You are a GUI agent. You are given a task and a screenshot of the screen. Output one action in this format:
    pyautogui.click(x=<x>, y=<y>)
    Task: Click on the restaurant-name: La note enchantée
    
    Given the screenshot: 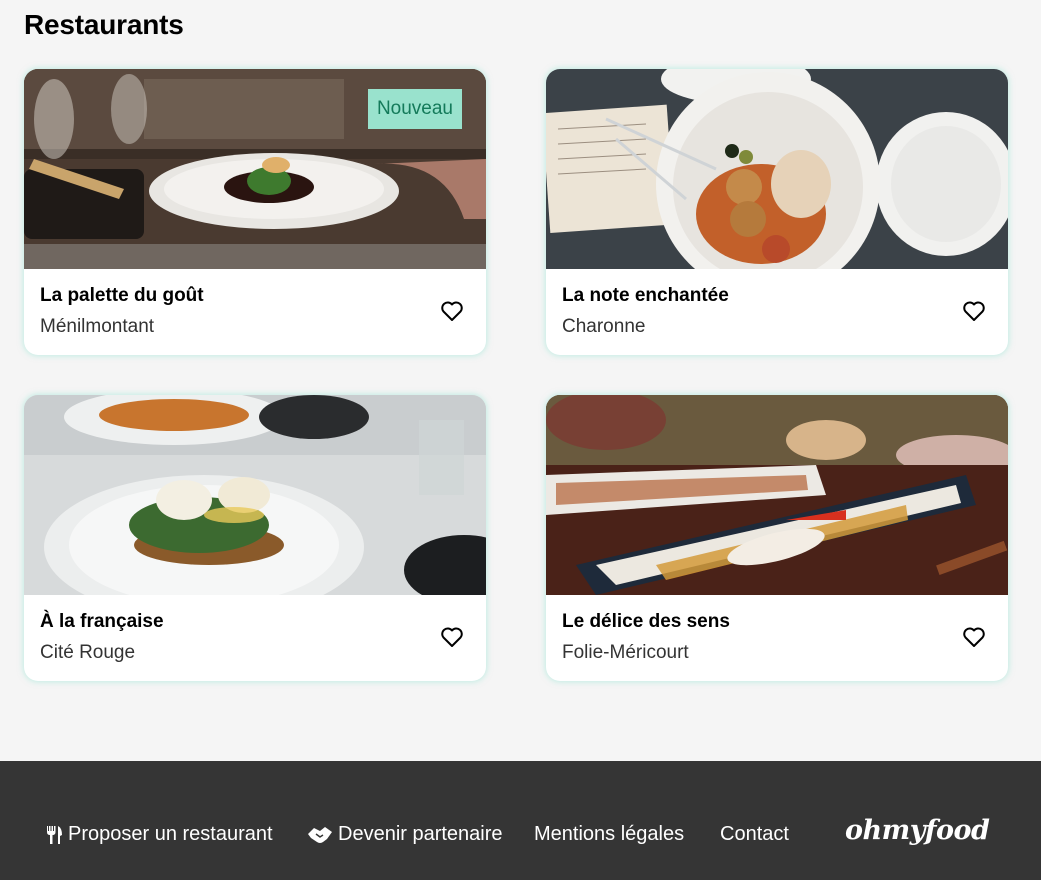 What is the action you would take?
    pyautogui.click(x=645, y=295)
    